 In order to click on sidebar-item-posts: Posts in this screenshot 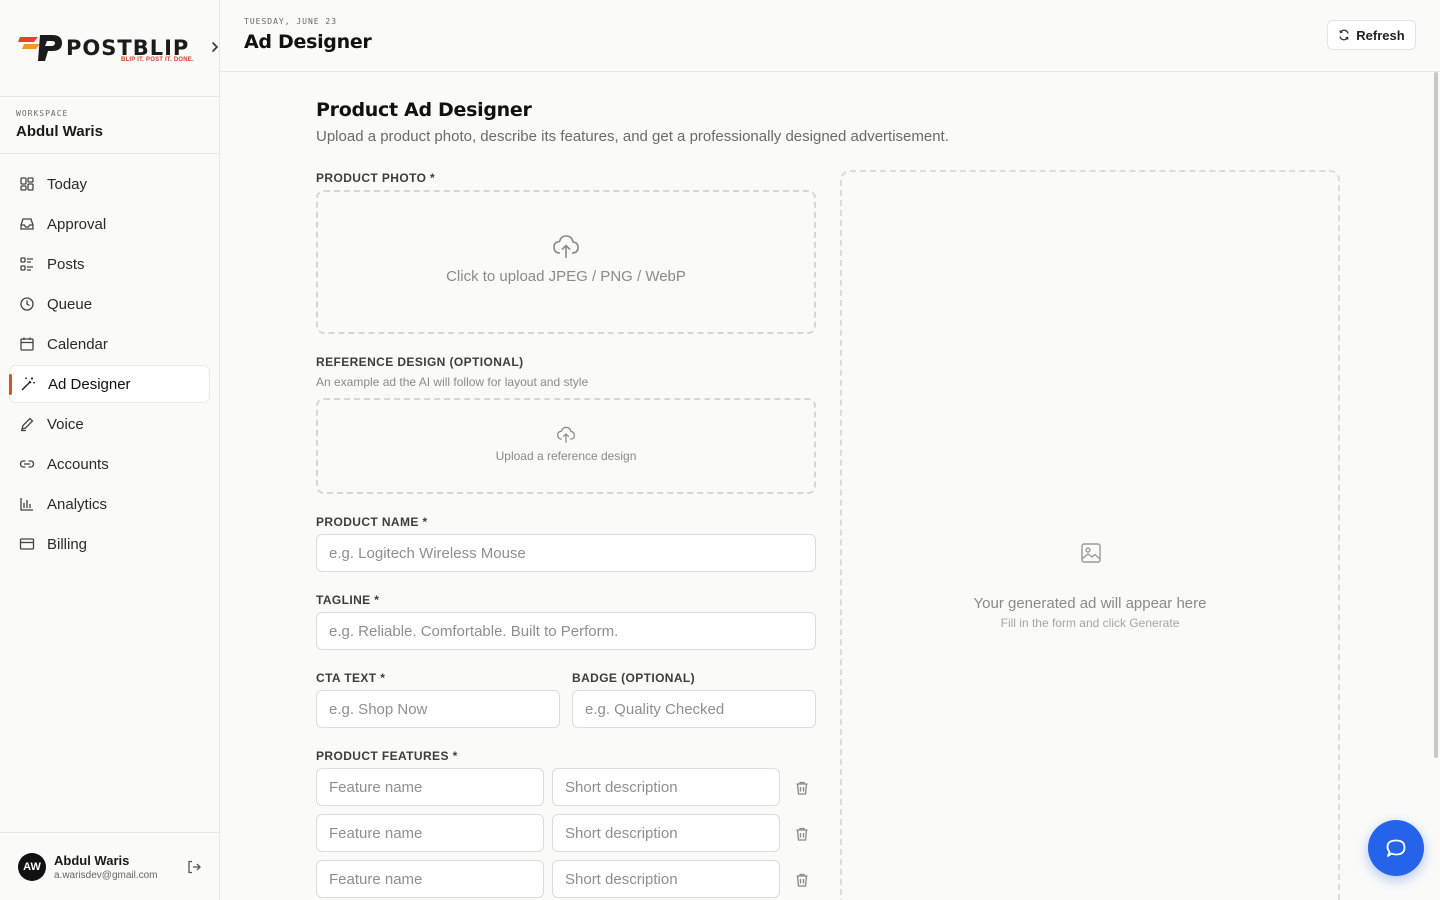, I will do `click(109, 264)`.